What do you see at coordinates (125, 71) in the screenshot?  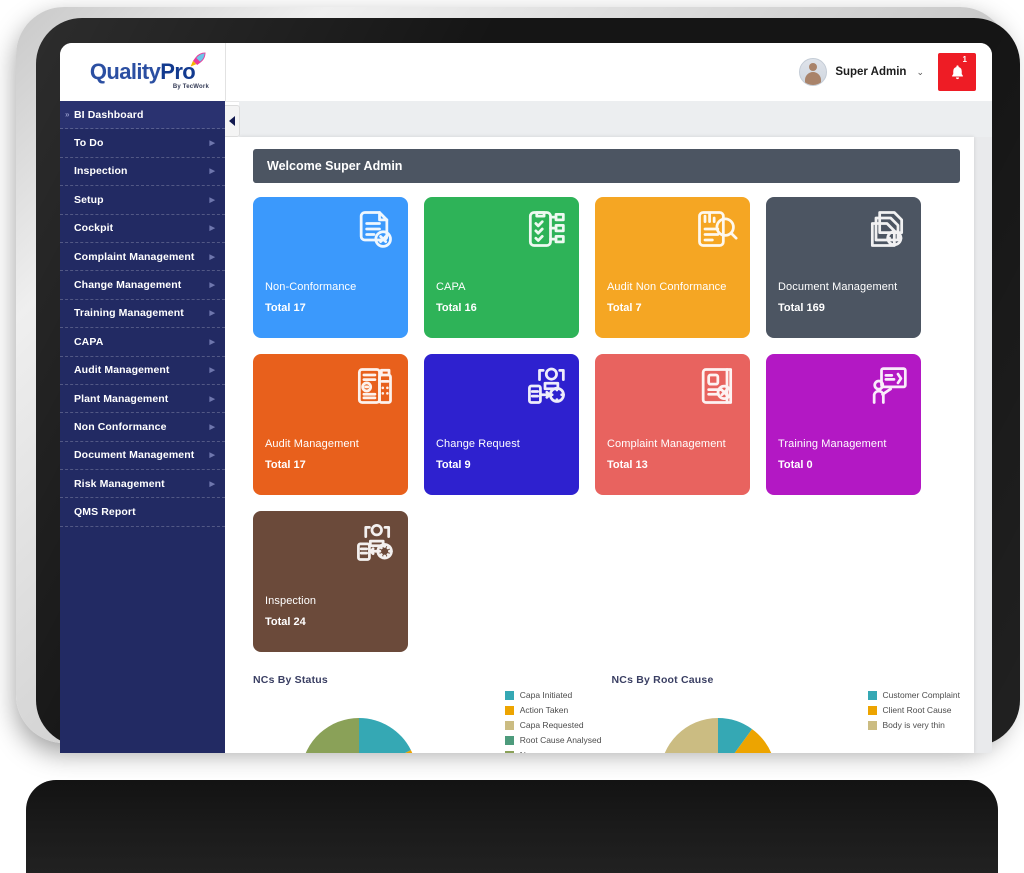 I see `logo-main-text: Quality` at bounding box center [125, 71].